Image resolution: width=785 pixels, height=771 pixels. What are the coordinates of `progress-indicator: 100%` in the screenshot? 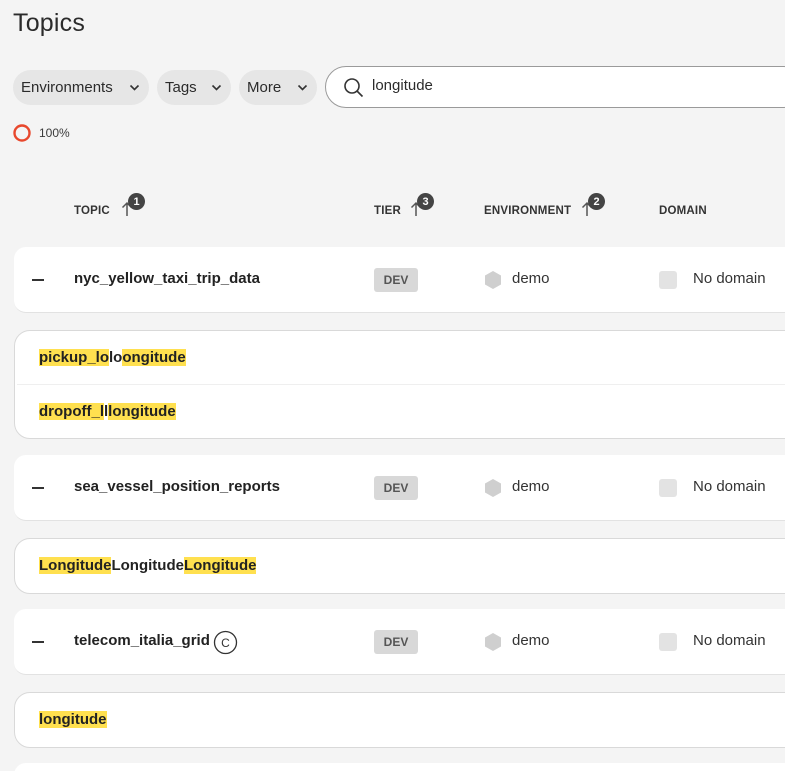 It's located at (41, 133).